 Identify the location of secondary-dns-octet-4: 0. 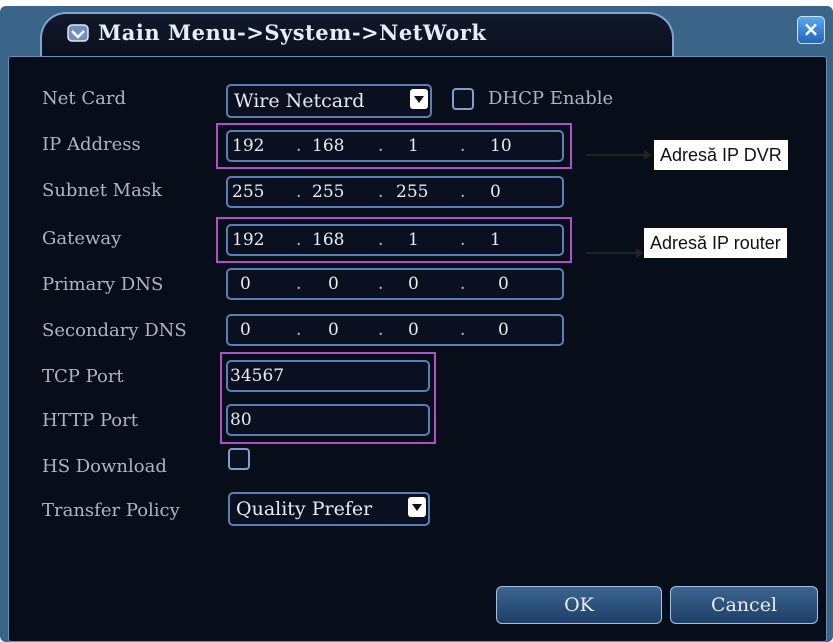
(503, 330).